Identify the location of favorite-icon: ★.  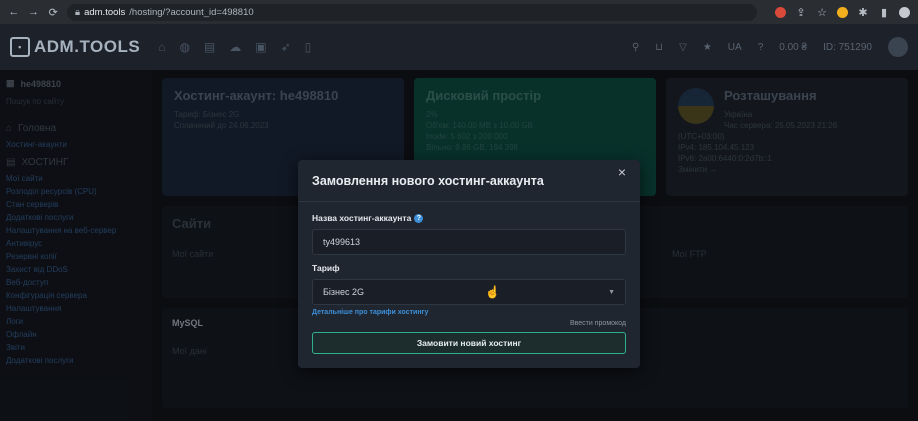
(707, 47).